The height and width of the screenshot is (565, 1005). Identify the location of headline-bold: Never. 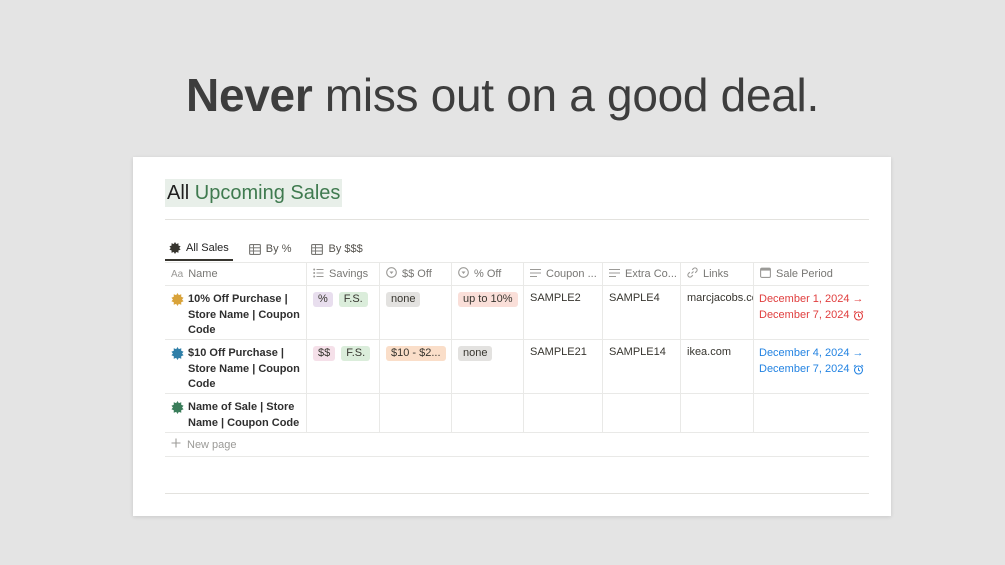
(249, 95).